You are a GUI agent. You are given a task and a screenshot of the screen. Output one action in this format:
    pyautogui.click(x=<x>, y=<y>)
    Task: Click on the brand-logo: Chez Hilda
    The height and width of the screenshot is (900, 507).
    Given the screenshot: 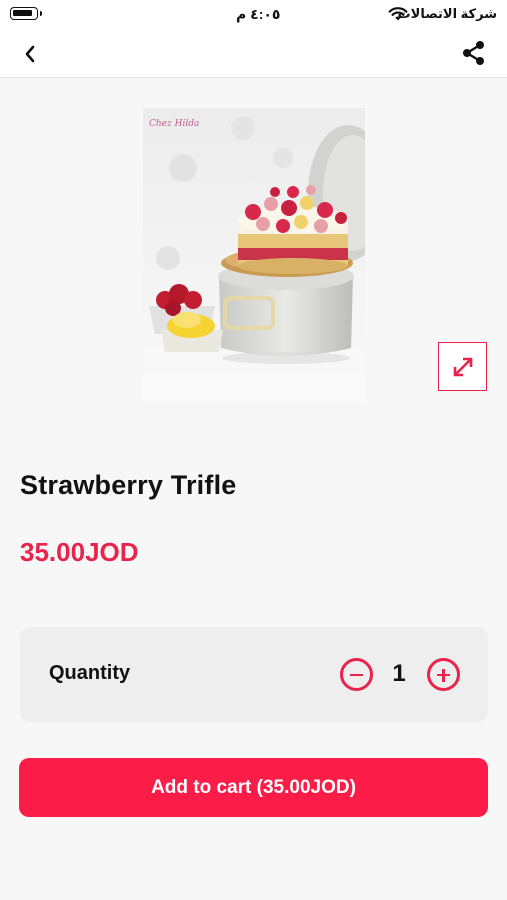 What is the action you would take?
    pyautogui.click(x=174, y=124)
    